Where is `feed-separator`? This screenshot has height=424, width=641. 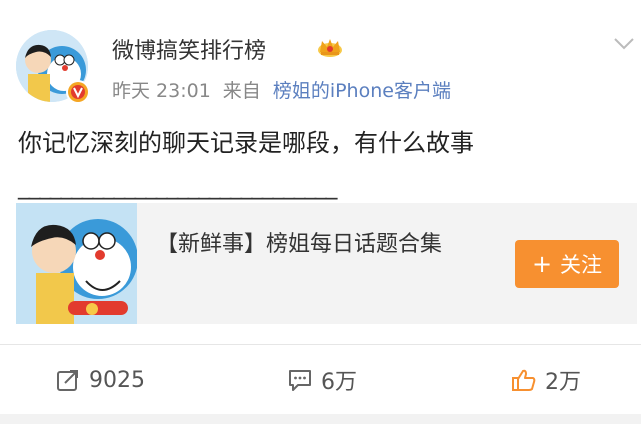 feed-separator is located at coordinates (320, 419).